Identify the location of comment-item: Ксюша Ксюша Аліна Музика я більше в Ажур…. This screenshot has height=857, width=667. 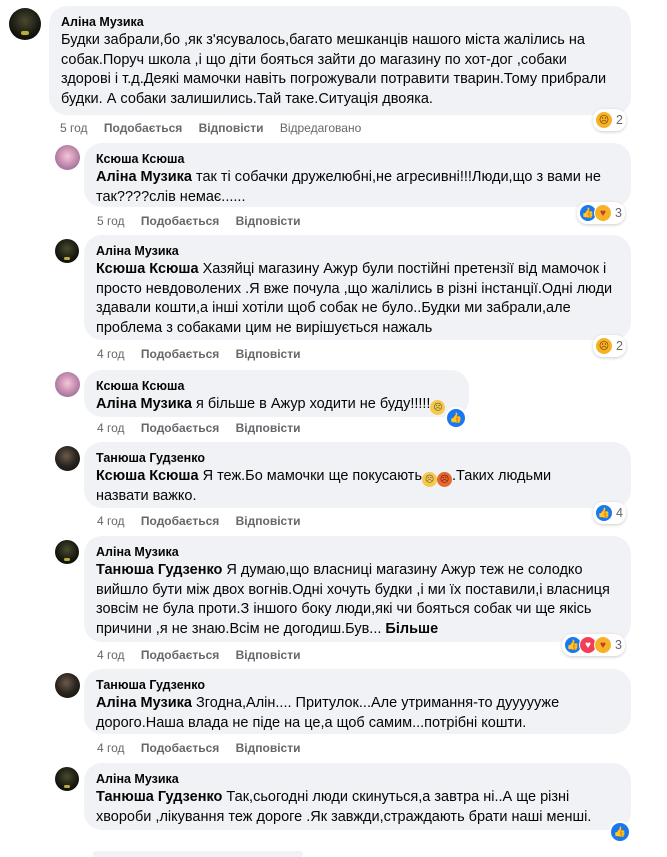
(333, 403).